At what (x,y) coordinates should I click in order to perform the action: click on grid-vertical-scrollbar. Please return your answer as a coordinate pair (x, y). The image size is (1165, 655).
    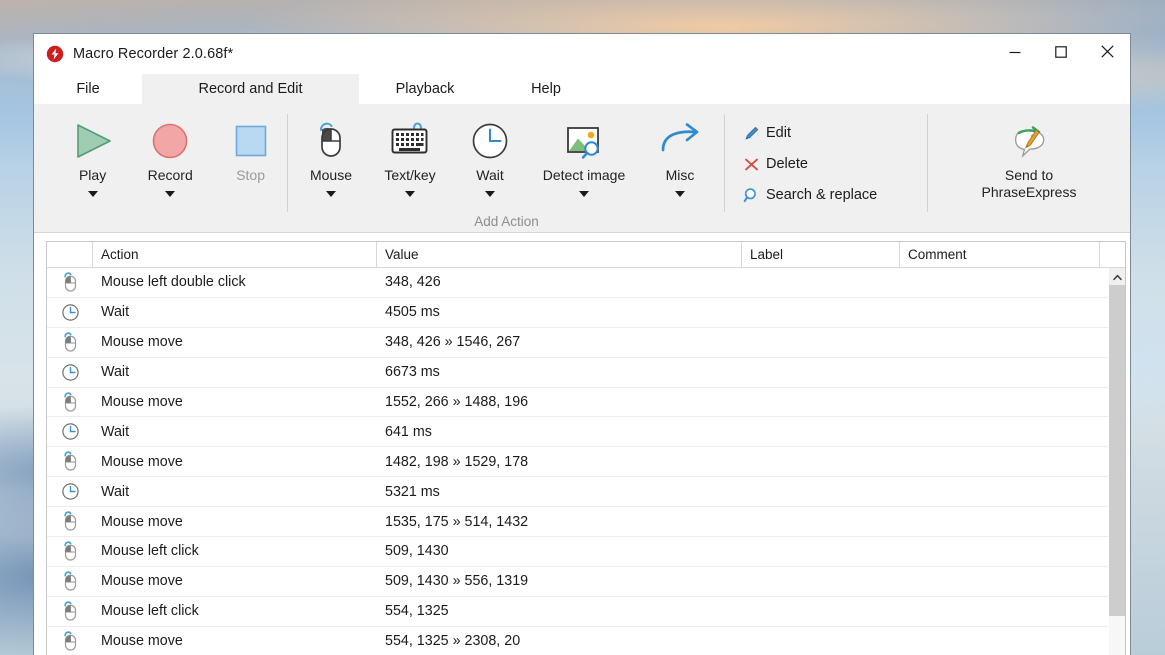
    Looking at the image, I should click on (1116, 461).